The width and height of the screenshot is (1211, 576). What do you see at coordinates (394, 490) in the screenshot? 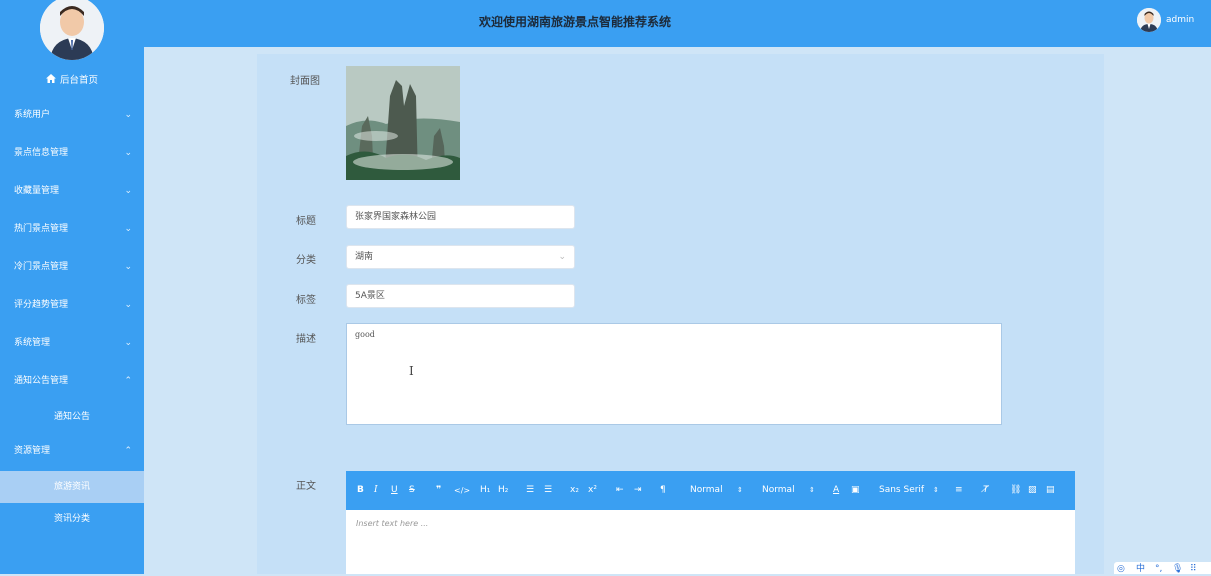
I see `underline-icon: U` at bounding box center [394, 490].